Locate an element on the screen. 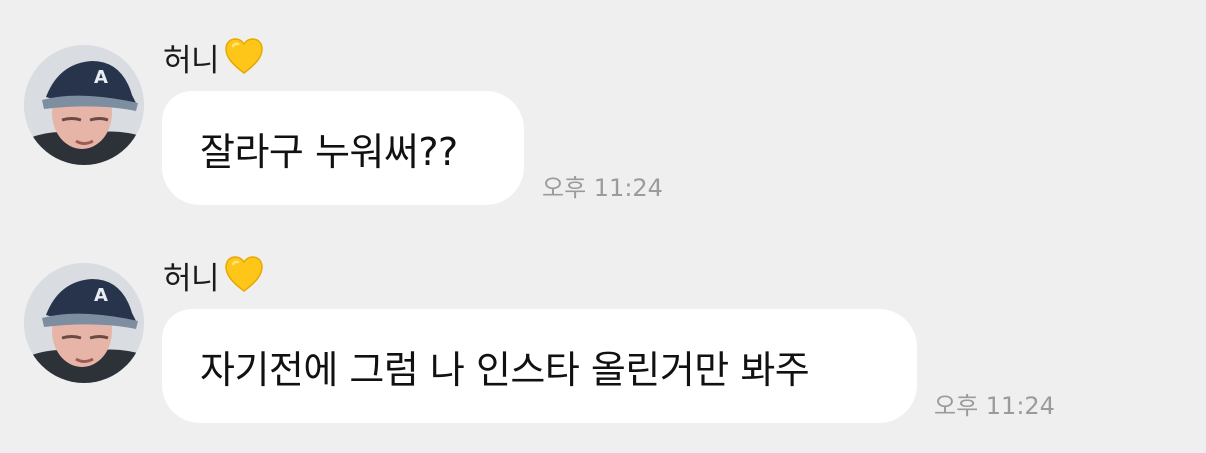  message-text: 자기전에 그럼 나 인스타 올린거만 봐주 is located at coordinates (505, 369).